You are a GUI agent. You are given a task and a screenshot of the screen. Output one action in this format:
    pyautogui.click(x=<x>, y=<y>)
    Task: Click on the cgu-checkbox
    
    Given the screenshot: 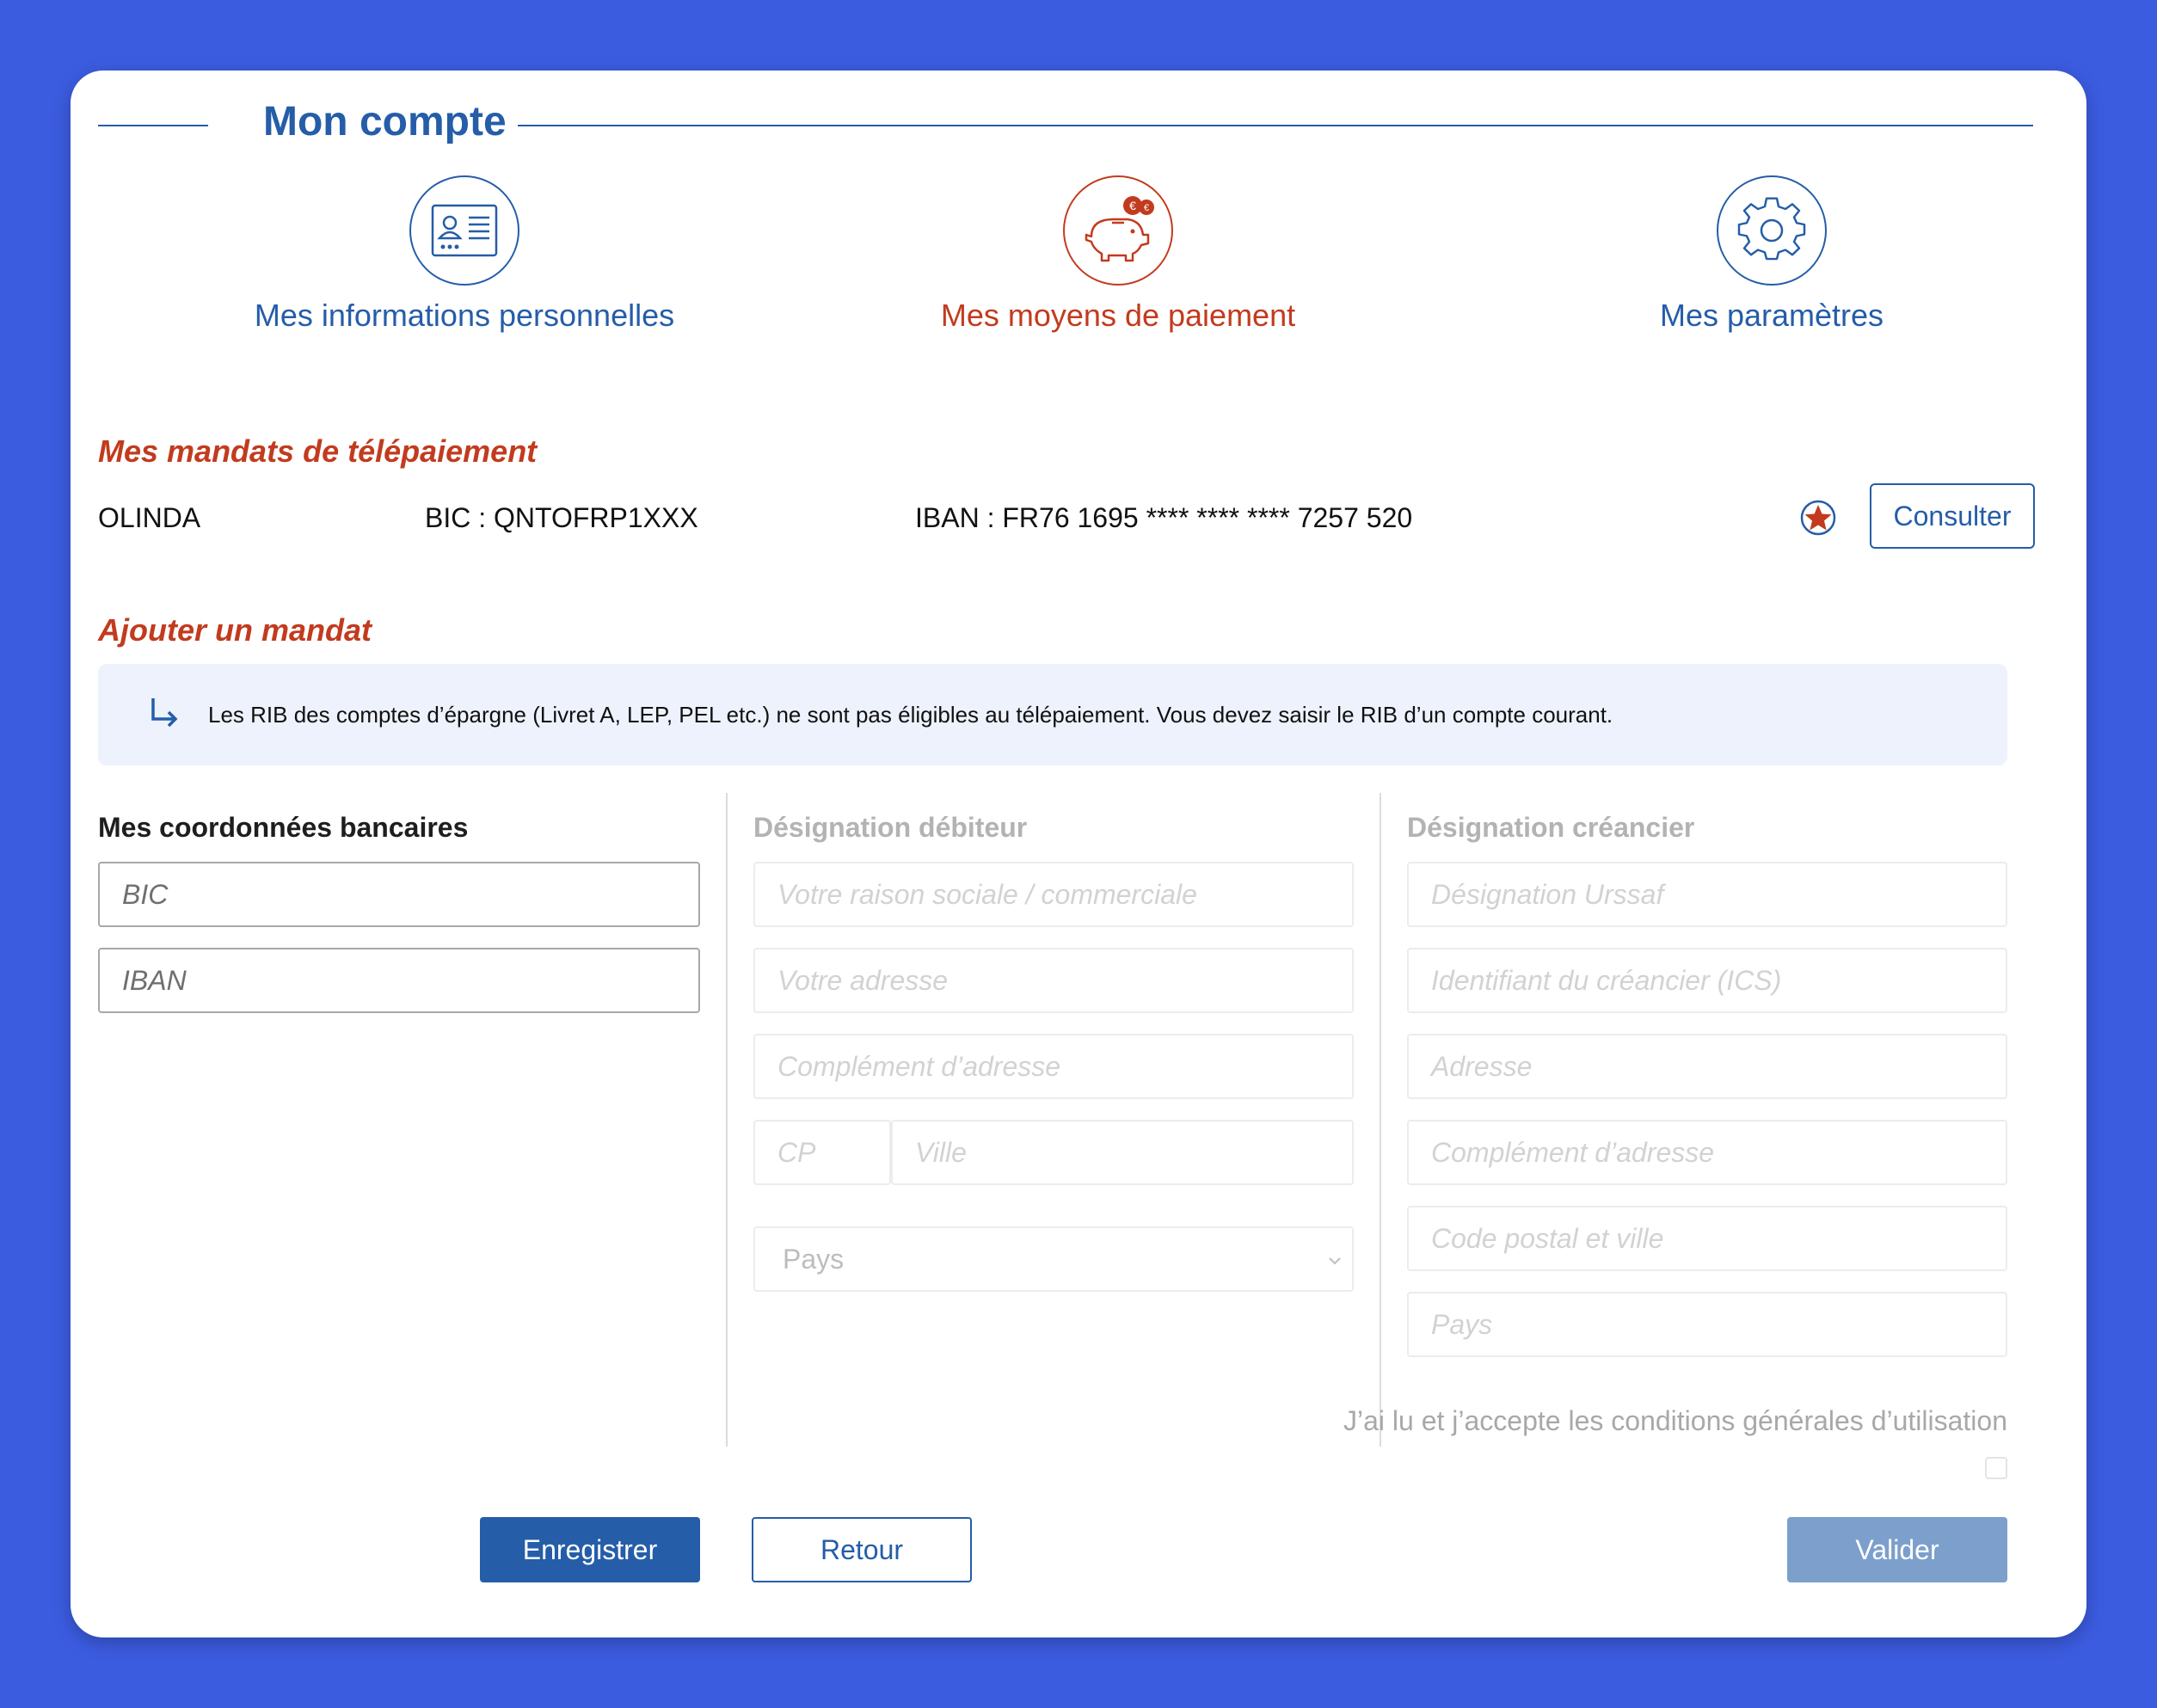 What is the action you would take?
    pyautogui.click(x=1996, y=1468)
    